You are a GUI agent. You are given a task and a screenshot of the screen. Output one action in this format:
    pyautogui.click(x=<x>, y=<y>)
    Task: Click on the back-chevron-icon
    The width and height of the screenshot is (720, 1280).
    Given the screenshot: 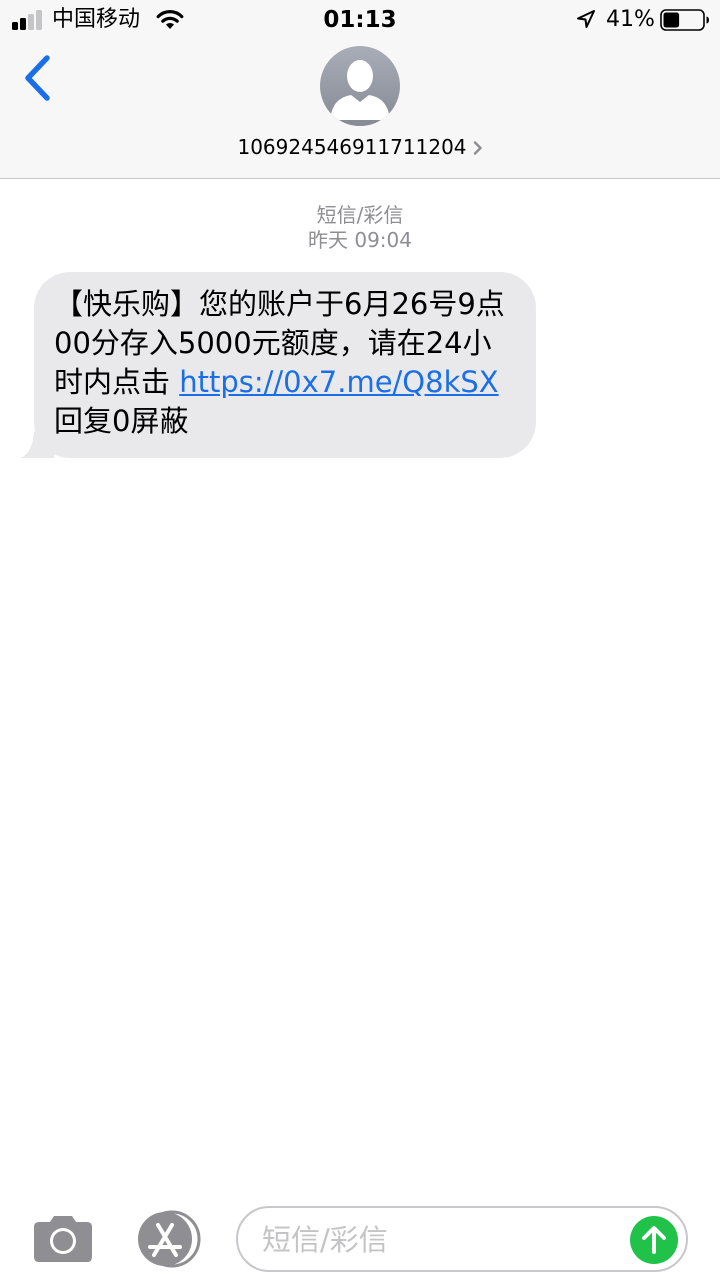 What is the action you would take?
    pyautogui.click(x=38, y=78)
    